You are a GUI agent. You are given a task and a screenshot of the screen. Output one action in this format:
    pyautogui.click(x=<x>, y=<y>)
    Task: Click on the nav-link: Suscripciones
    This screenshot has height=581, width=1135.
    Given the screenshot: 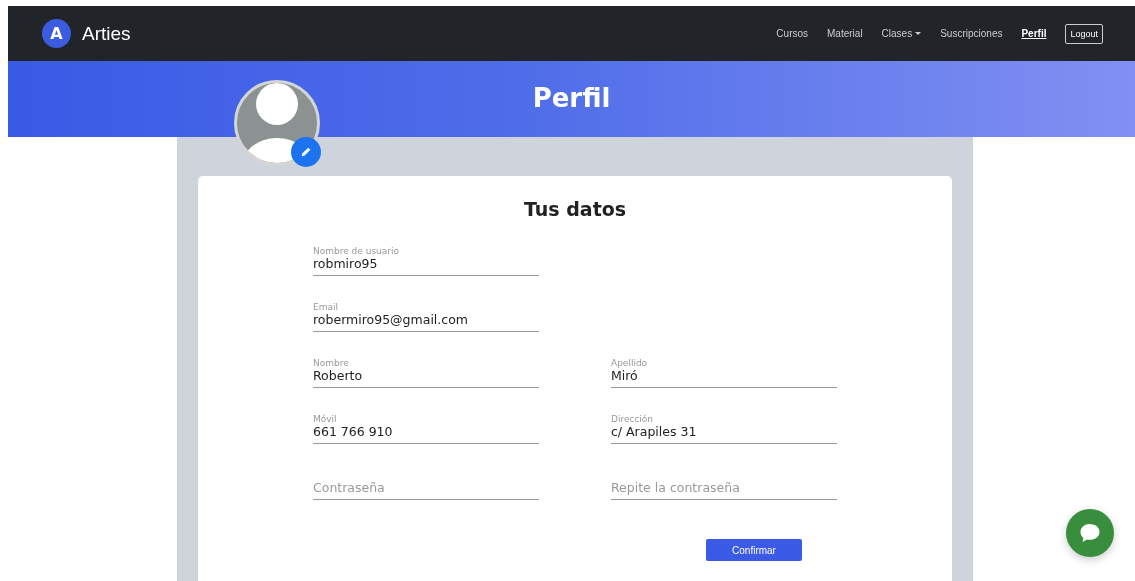 What is the action you would take?
    pyautogui.click(x=971, y=33)
    